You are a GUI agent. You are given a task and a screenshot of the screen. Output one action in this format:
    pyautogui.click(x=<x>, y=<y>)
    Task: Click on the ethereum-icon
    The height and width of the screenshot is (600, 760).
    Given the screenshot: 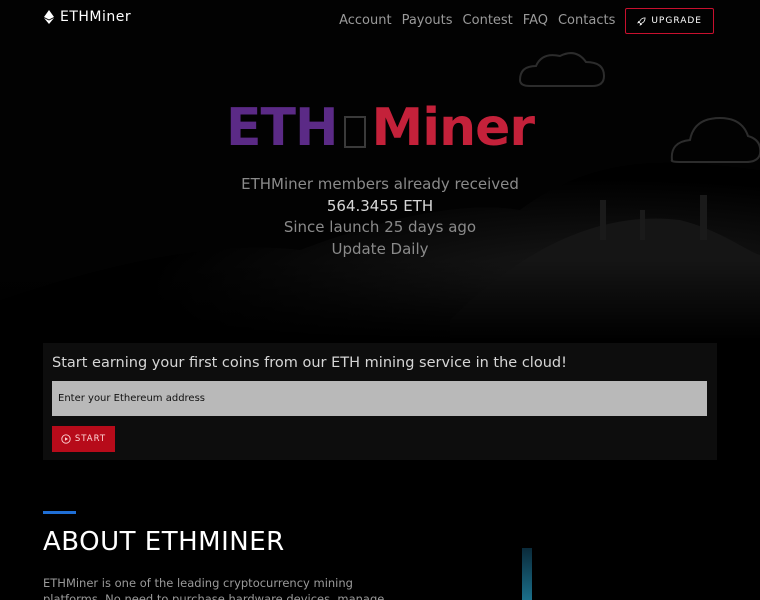 What is the action you would take?
    pyautogui.click(x=49, y=17)
    